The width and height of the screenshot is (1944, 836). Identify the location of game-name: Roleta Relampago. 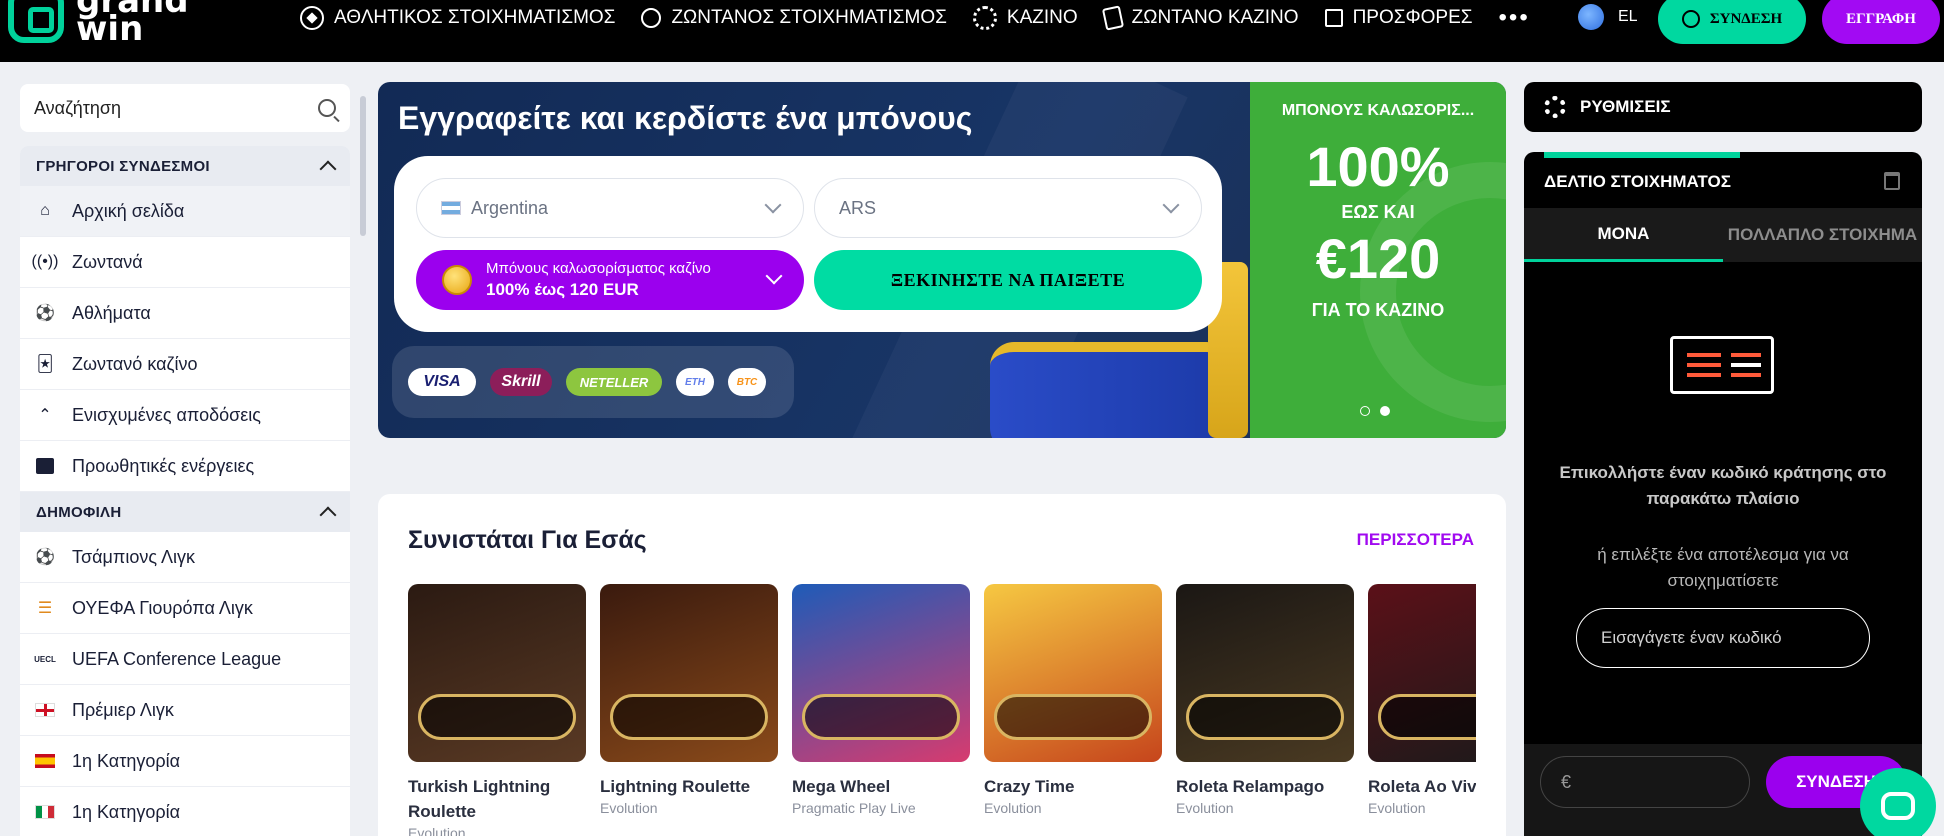
(1265, 786).